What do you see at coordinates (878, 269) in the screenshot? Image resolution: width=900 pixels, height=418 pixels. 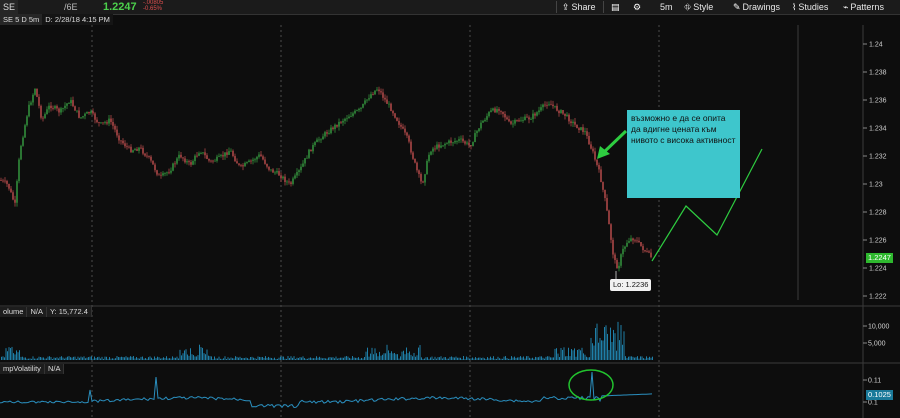 I see `price-tick-label: 1.224` at bounding box center [878, 269].